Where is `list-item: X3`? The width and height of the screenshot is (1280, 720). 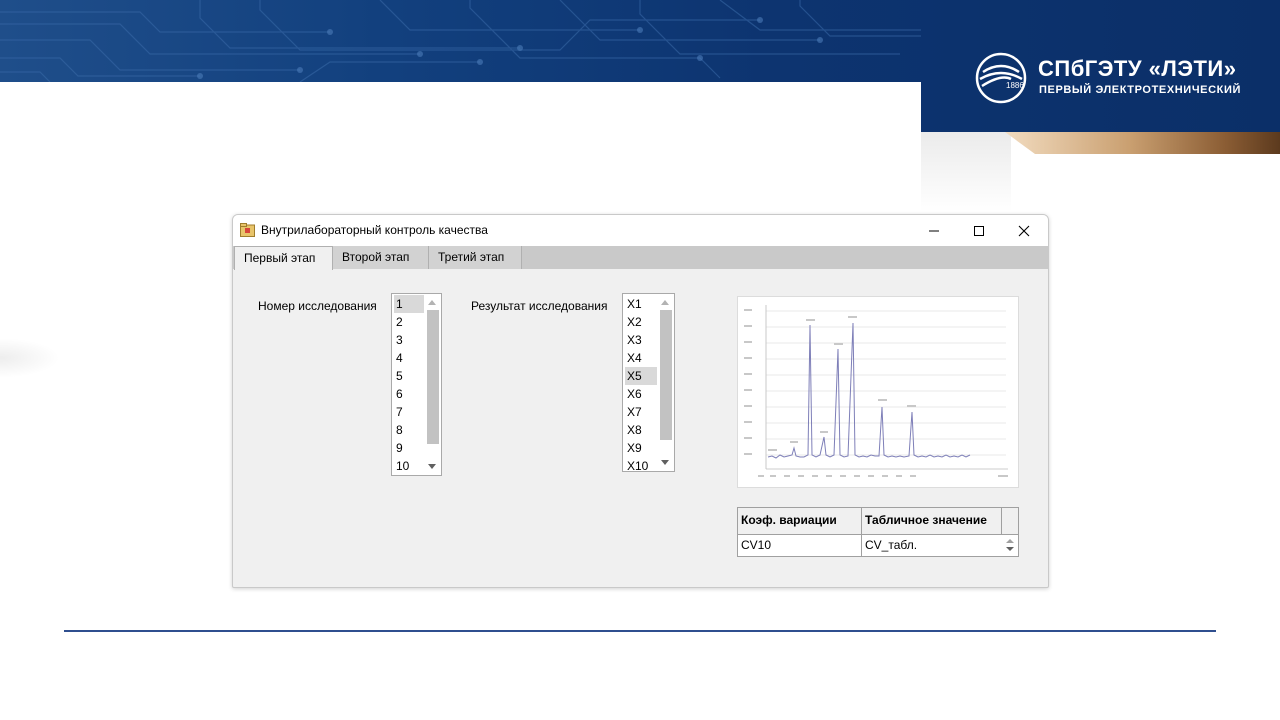
list-item: X3 is located at coordinates (641, 340).